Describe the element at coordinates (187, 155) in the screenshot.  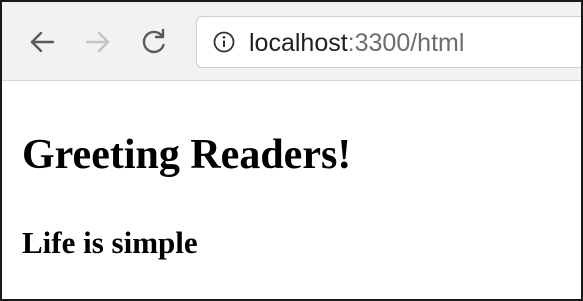
I see `page-heading: Greeting Readers!` at that location.